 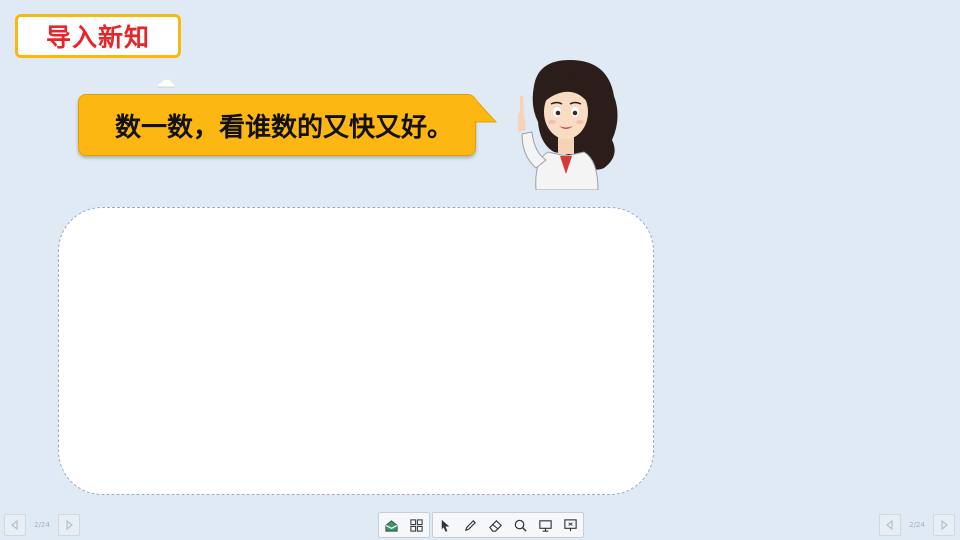 I want to click on presentation-toolbar, so click(x=481, y=525).